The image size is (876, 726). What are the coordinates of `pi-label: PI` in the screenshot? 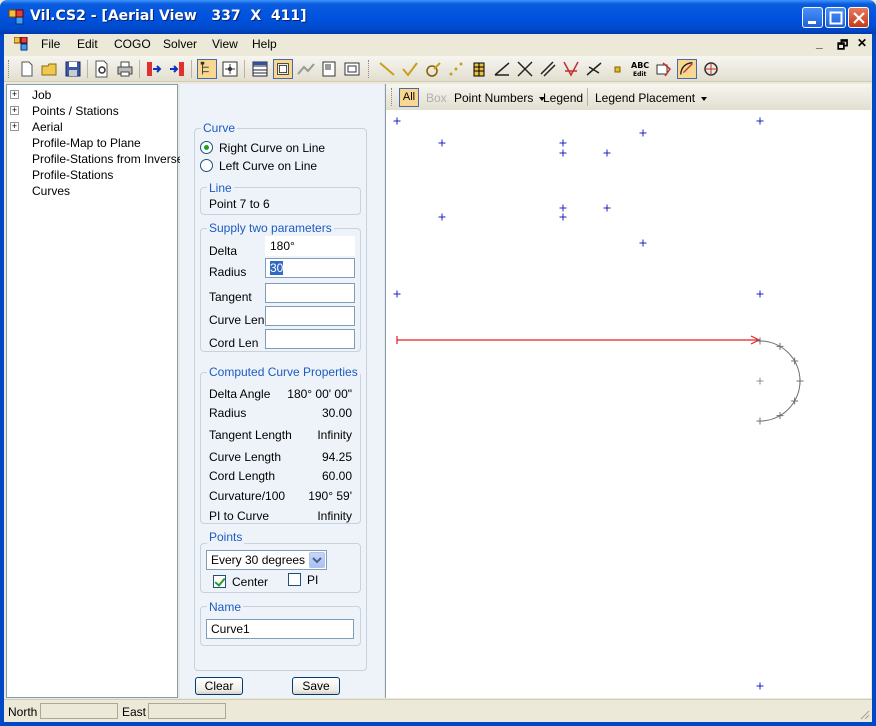 It's located at (312, 580).